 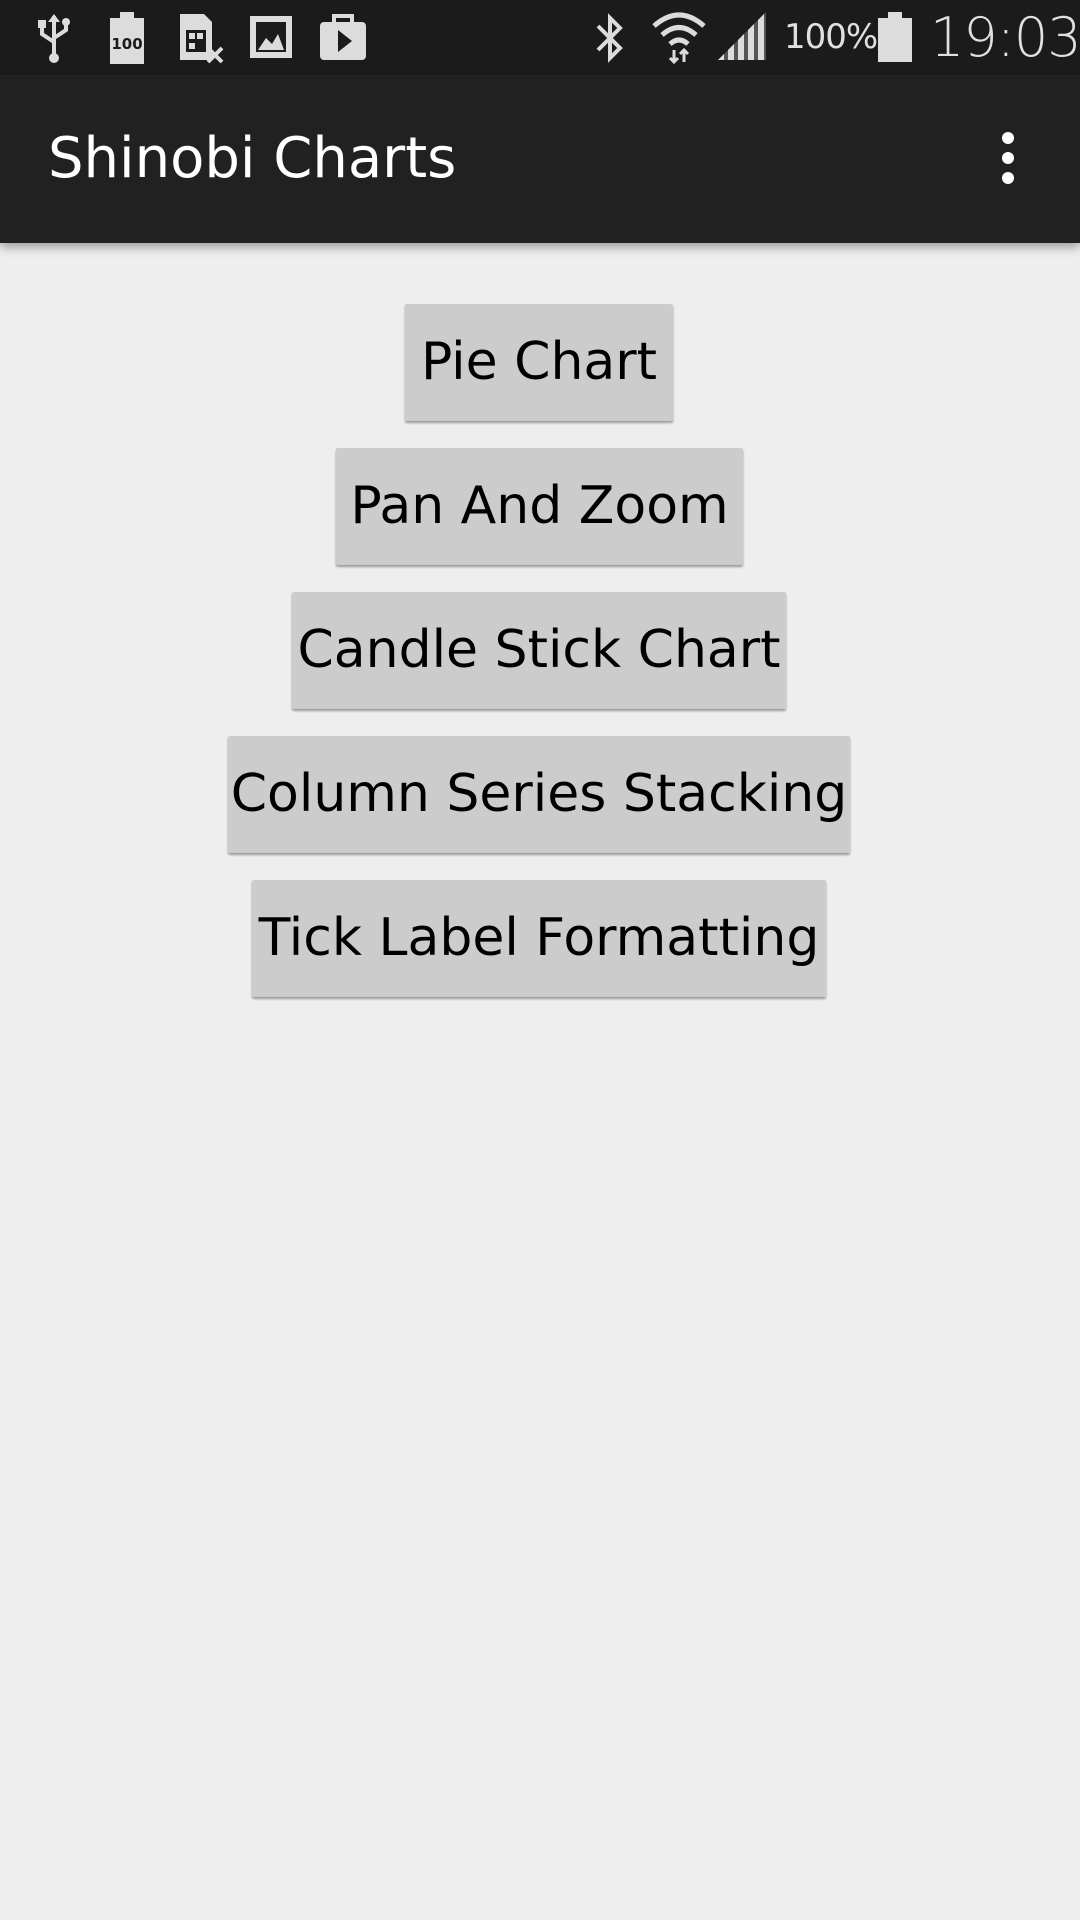 I want to click on battery-icon, so click(x=895, y=37).